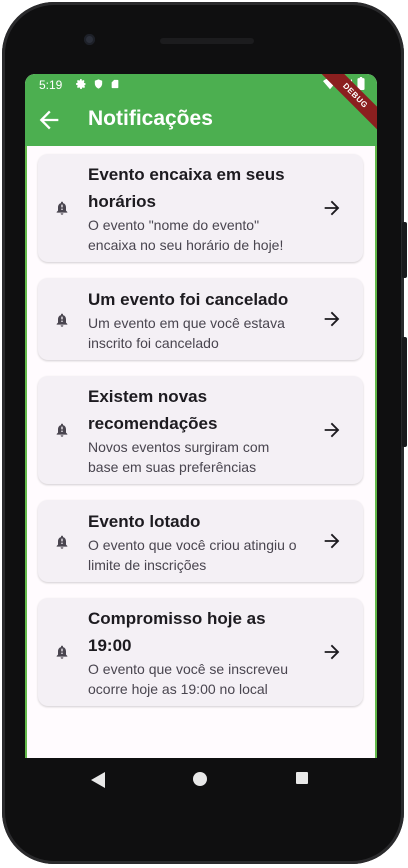  What do you see at coordinates (201, 86) in the screenshot?
I see `status-bar: 5:19` at bounding box center [201, 86].